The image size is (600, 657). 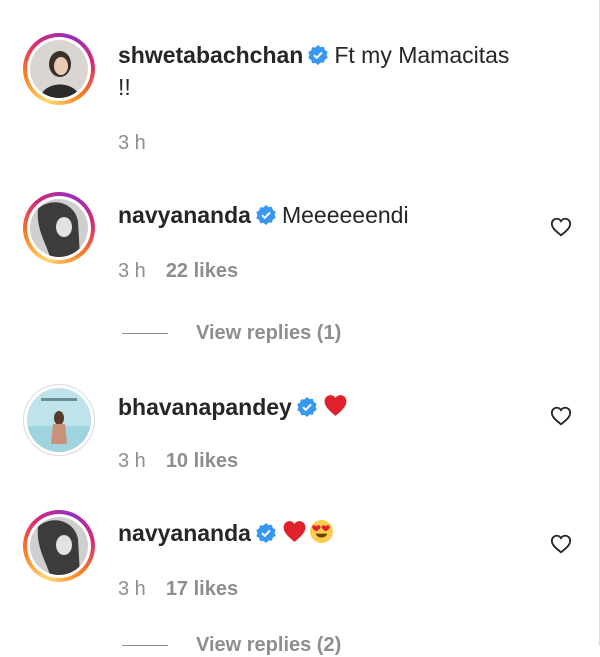 I want to click on view-replies-label: View replies (1), so click(x=269, y=333).